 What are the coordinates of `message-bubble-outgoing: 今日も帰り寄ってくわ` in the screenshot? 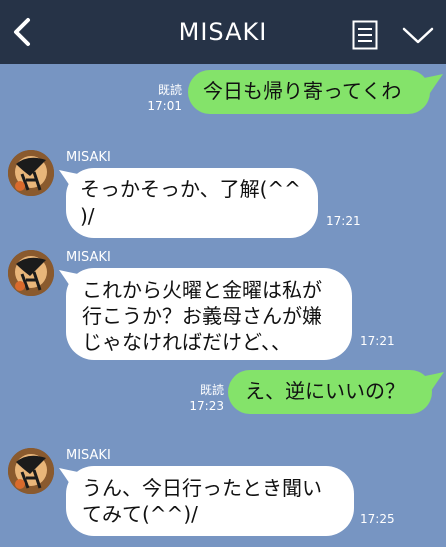 It's located at (309, 92).